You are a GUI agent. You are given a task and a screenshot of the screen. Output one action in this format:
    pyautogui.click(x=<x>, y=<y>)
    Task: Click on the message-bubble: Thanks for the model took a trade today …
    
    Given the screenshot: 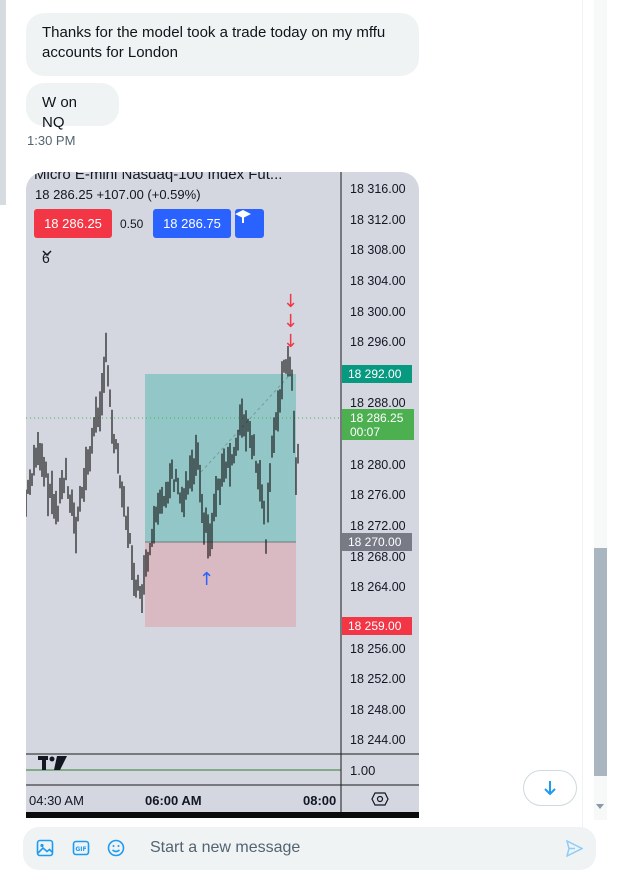 What is the action you would take?
    pyautogui.click(x=222, y=44)
    